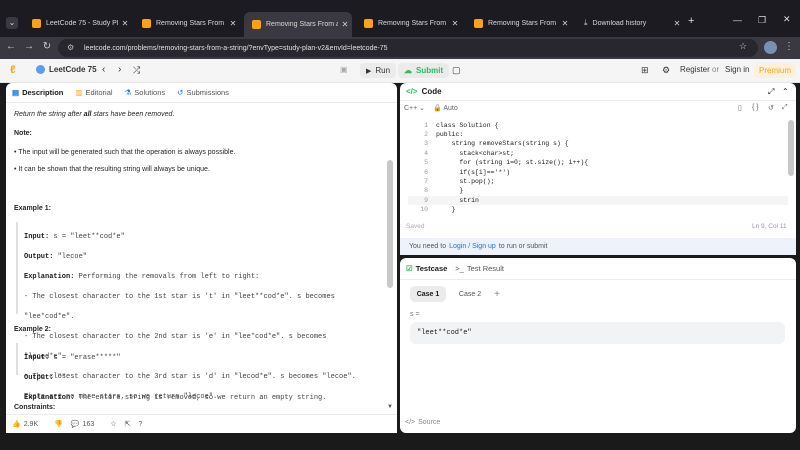  I want to click on login-link: Login / Sign up, so click(472, 246).